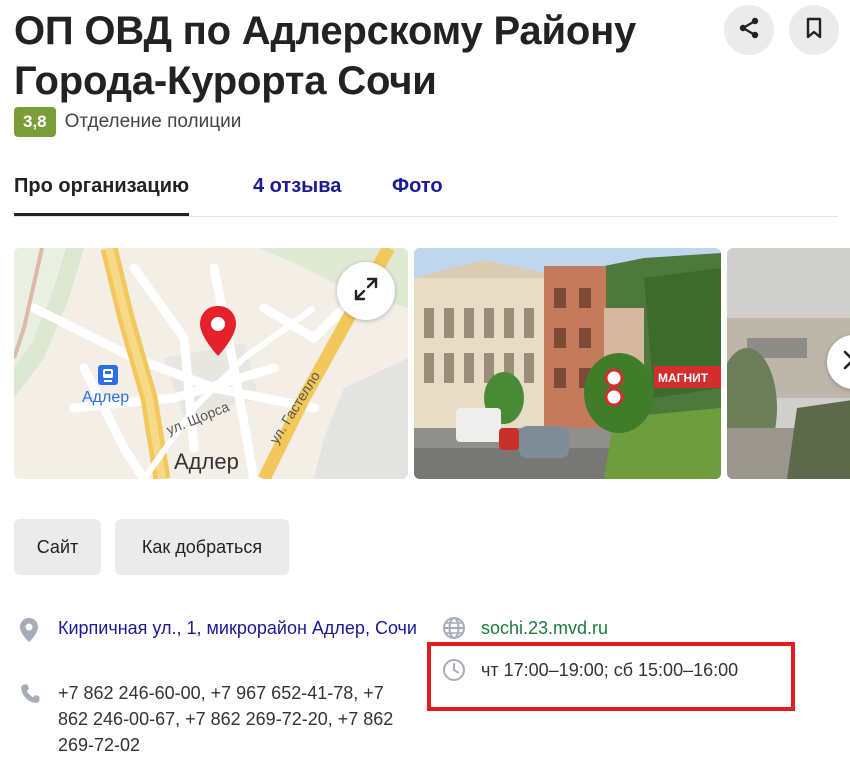 The image size is (850, 774). Describe the element at coordinates (788, 363) in the screenshot. I see `street-photo` at that location.